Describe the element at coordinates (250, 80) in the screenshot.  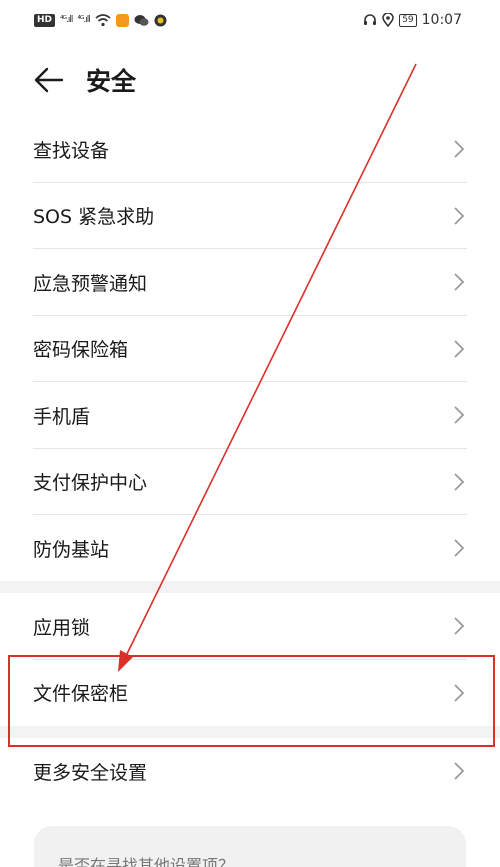
I see `header: 安全` at that location.